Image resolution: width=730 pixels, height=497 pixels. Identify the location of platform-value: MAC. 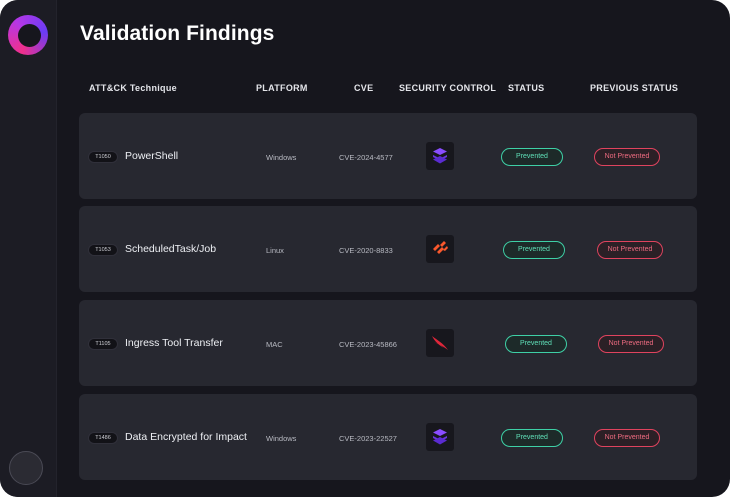
(274, 344).